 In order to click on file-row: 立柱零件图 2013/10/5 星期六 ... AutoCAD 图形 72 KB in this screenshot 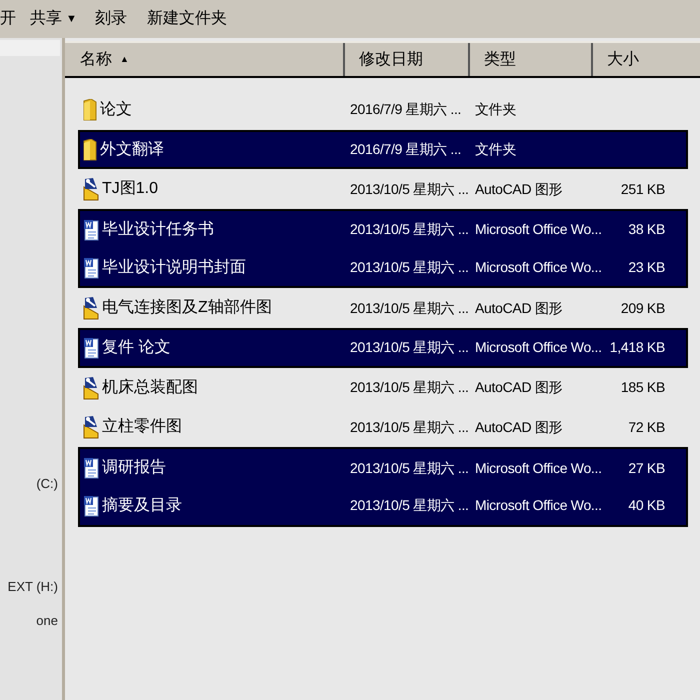, I will do `click(383, 428)`.